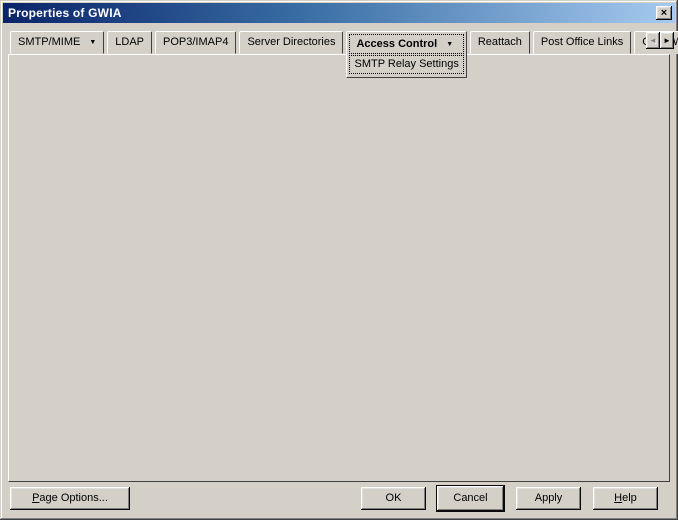 The image size is (678, 520). I want to click on tab-pop3-imap4: POP3/IMAP4, so click(196, 42).